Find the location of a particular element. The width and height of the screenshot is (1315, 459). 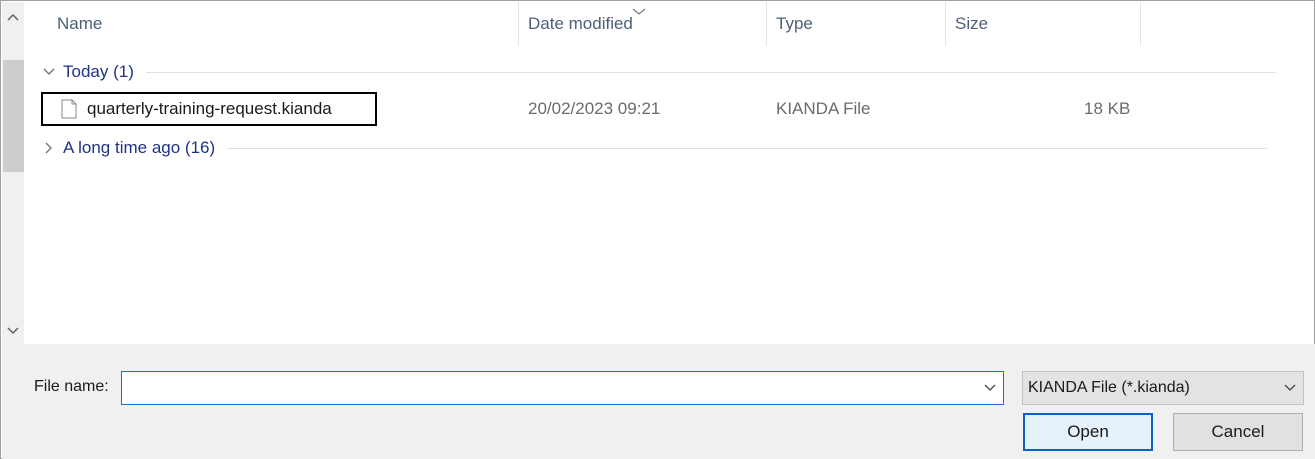

cancel-button: Cancel is located at coordinates (1238, 432).